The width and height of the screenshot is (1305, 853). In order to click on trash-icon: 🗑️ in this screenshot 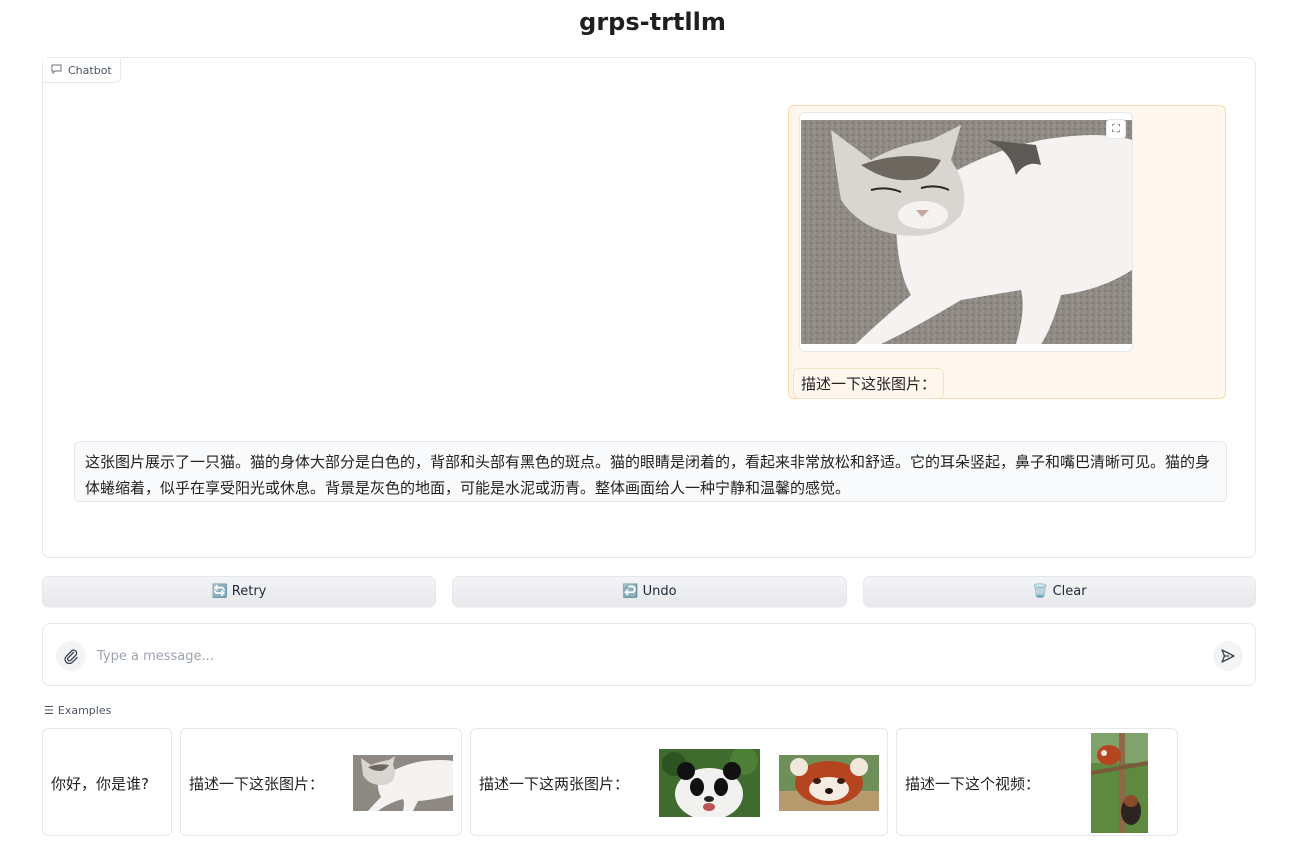, I will do `click(1040, 591)`.